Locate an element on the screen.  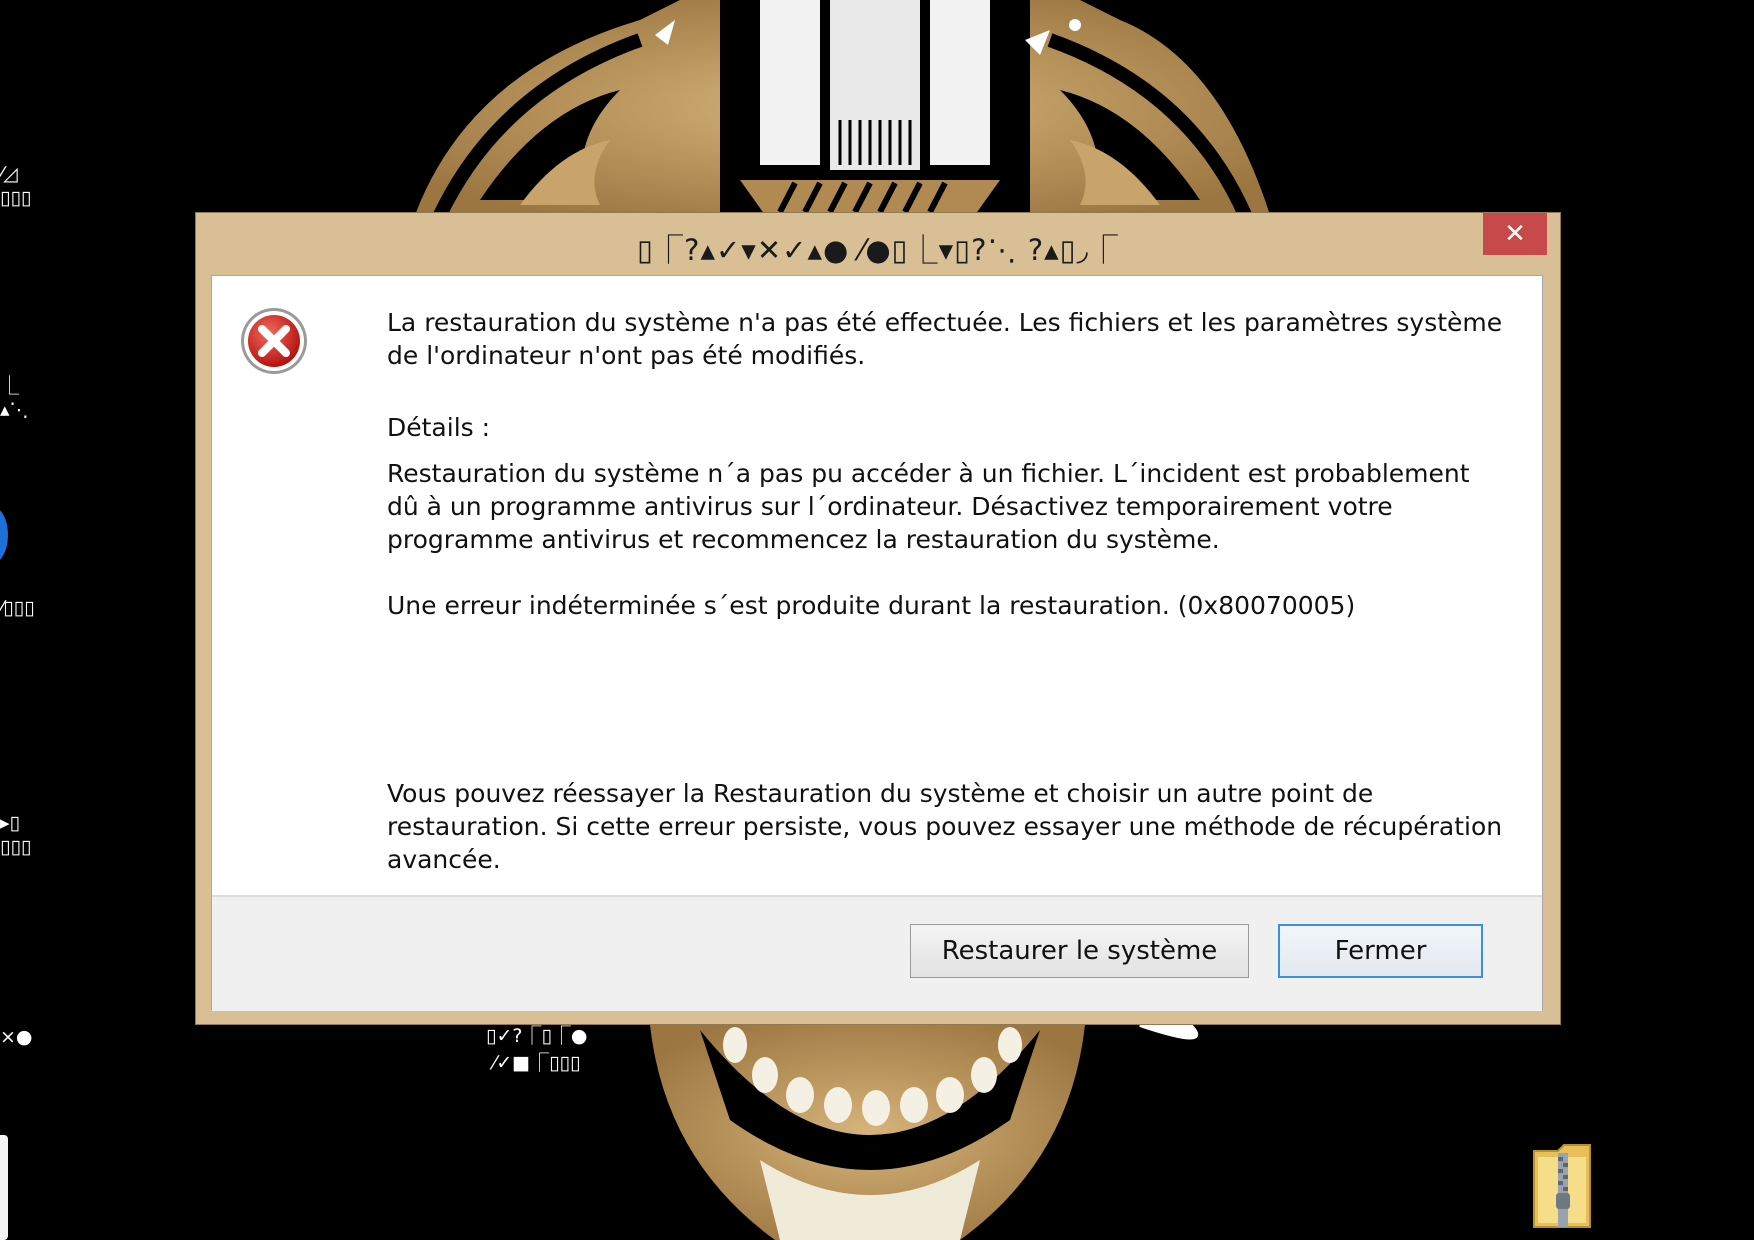
details-heading: Détails : is located at coordinates (439, 427).